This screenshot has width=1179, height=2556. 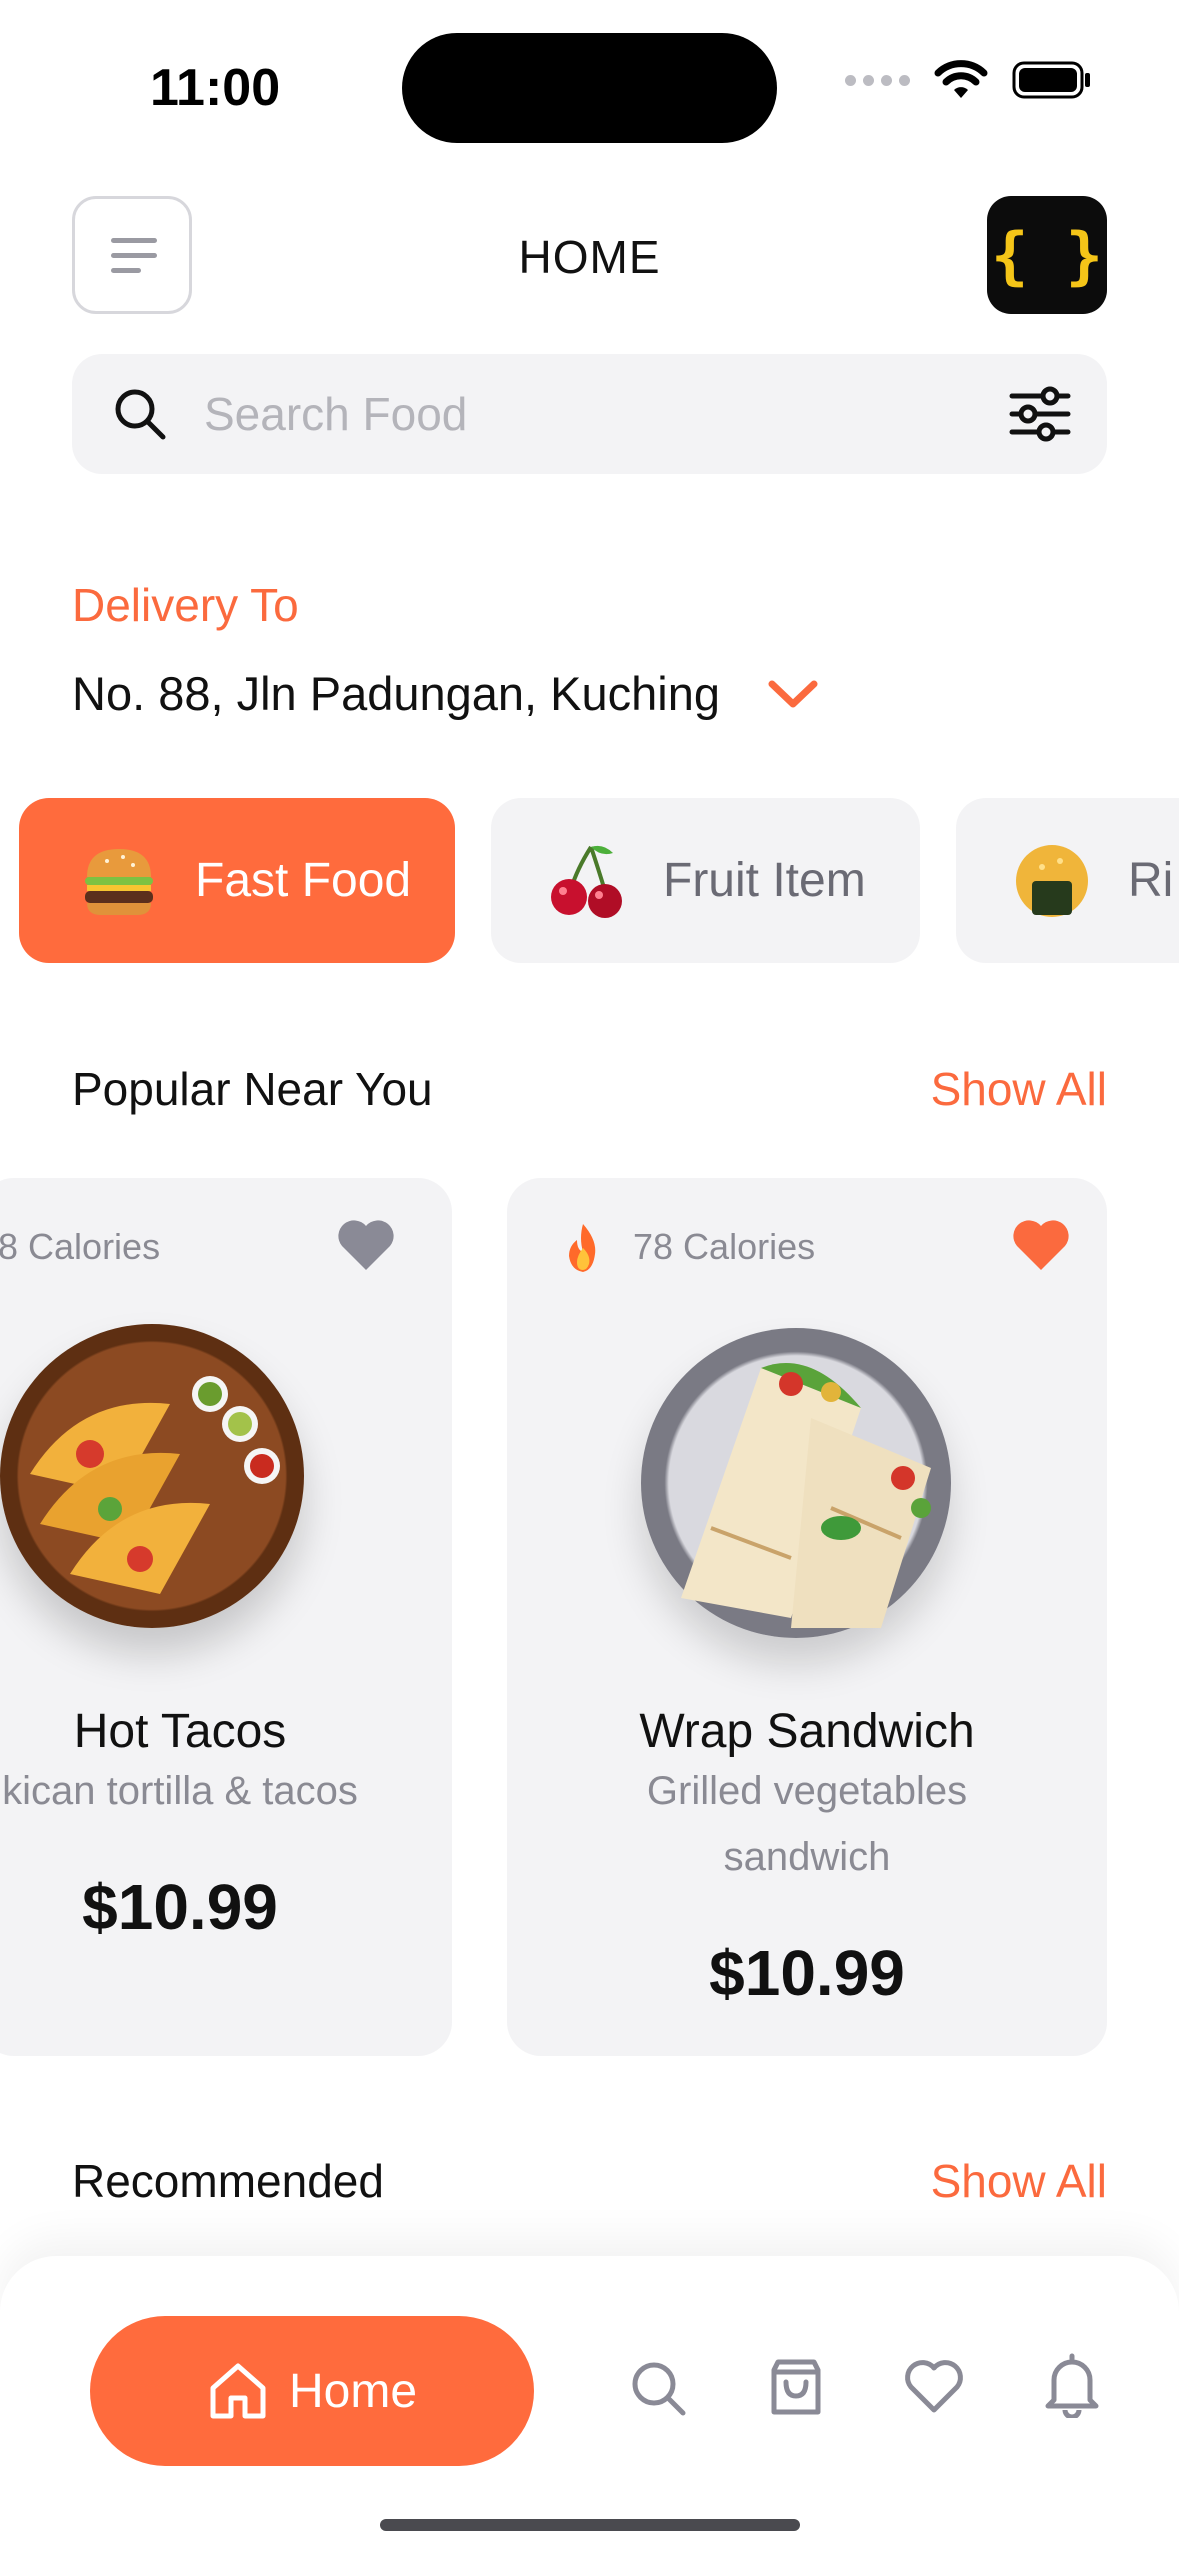 I want to click on food-description-line2: sandwich, so click(x=807, y=1857).